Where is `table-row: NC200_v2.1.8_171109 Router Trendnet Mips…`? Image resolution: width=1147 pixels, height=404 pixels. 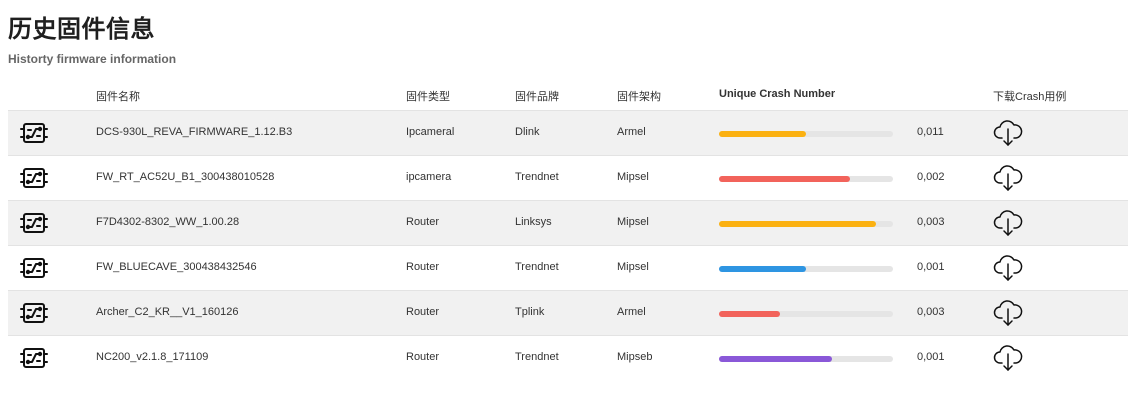 table-row: NC200_v2.1.8_171109 Router Trendnet Mips… is located at coordinates (568, 358).